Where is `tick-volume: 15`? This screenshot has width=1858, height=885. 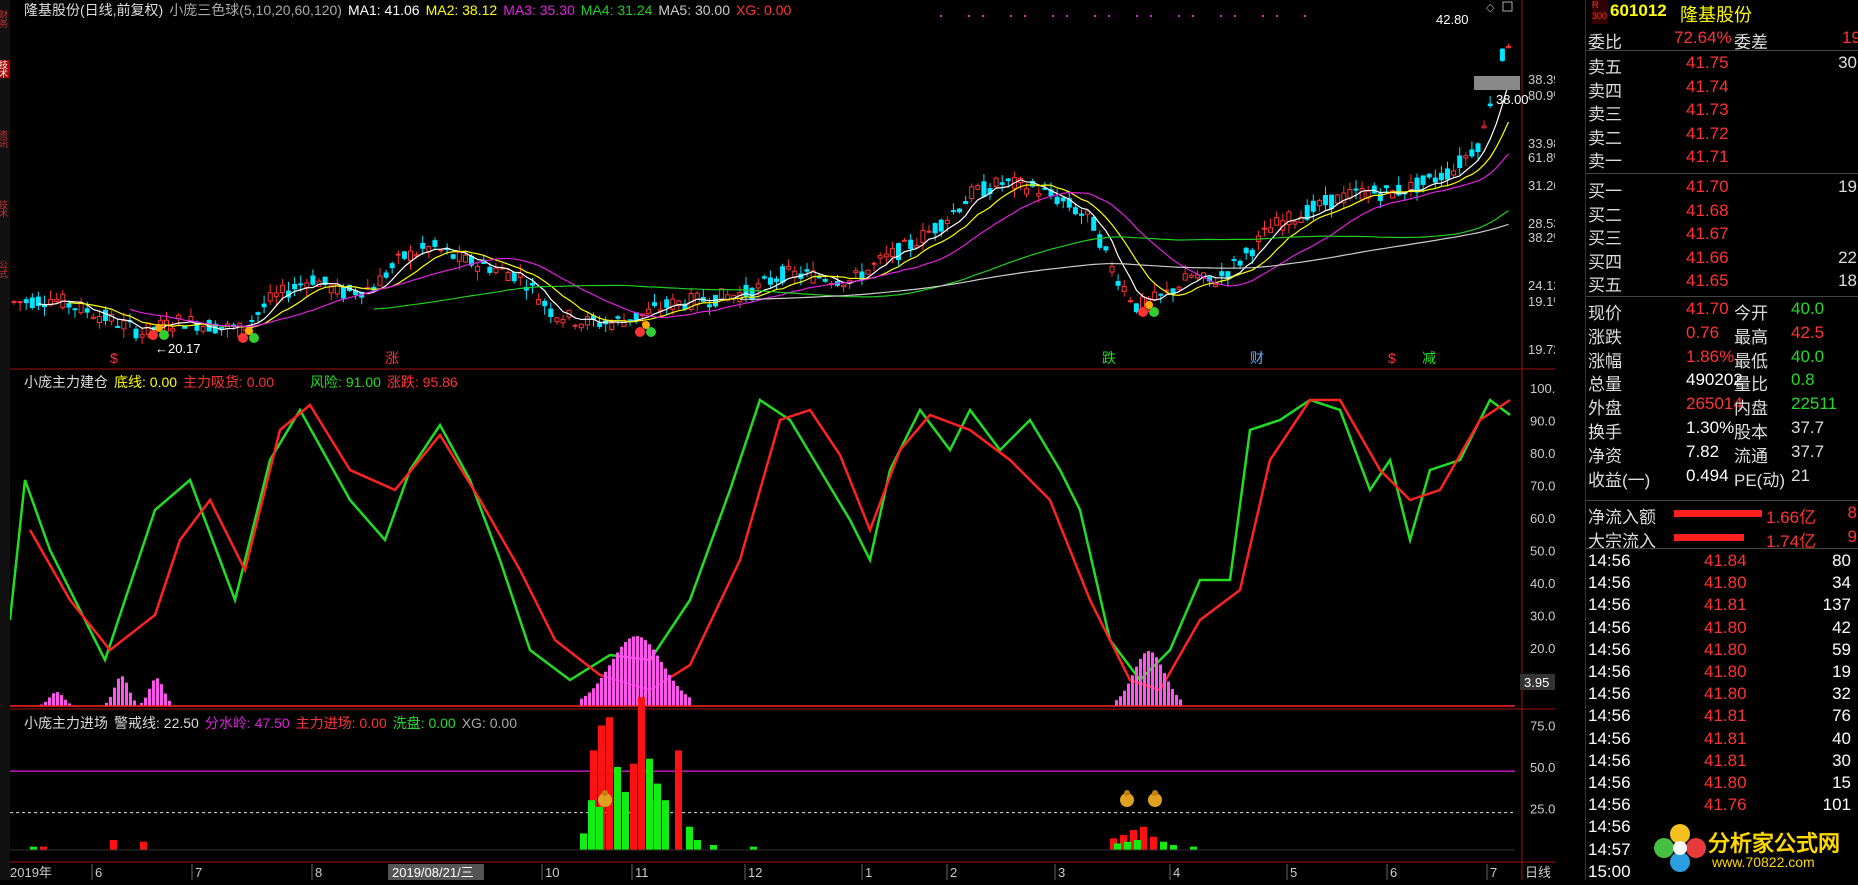
tick-volume: 15 is located at coordinates (1841, 782).